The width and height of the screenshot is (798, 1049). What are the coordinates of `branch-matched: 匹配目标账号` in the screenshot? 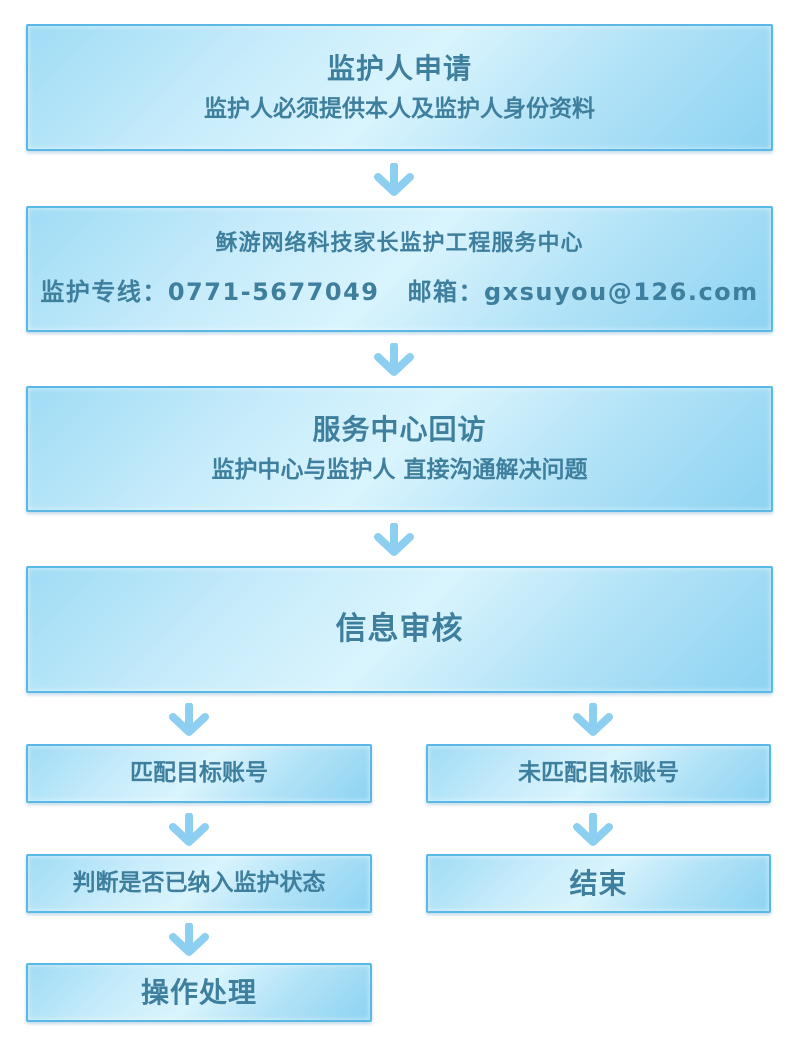 It's located at (199, 773).